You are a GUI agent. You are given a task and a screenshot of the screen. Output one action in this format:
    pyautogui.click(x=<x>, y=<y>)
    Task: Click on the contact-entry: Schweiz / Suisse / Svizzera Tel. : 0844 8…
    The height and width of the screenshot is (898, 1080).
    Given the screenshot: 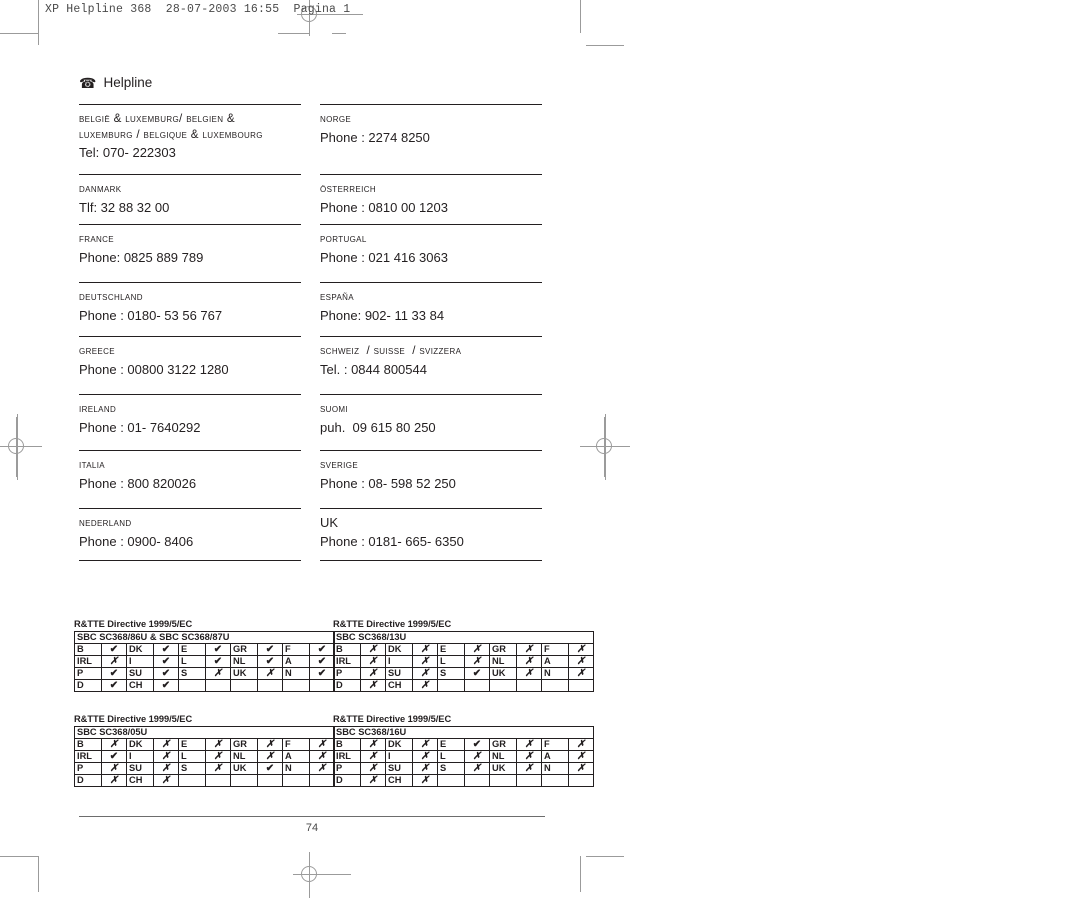 What is the action you would take?
    pyautogui.click(x=431, y=357)
    